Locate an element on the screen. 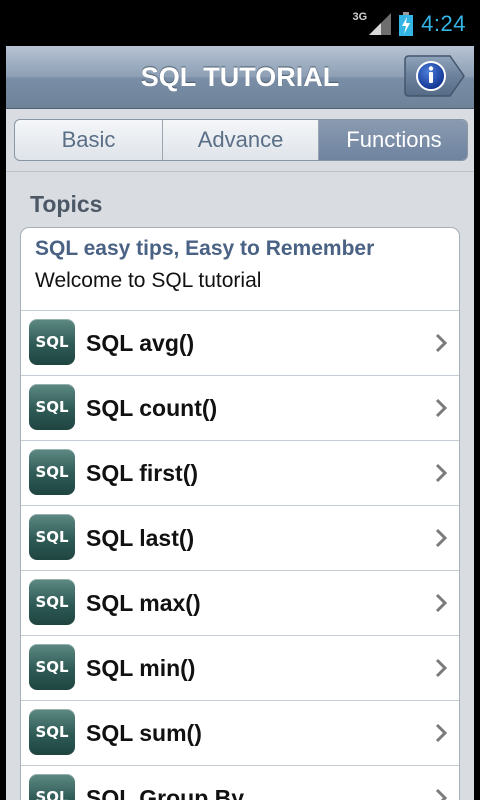 The image size is (480, 800). divider is located at coordinates (240, 171).